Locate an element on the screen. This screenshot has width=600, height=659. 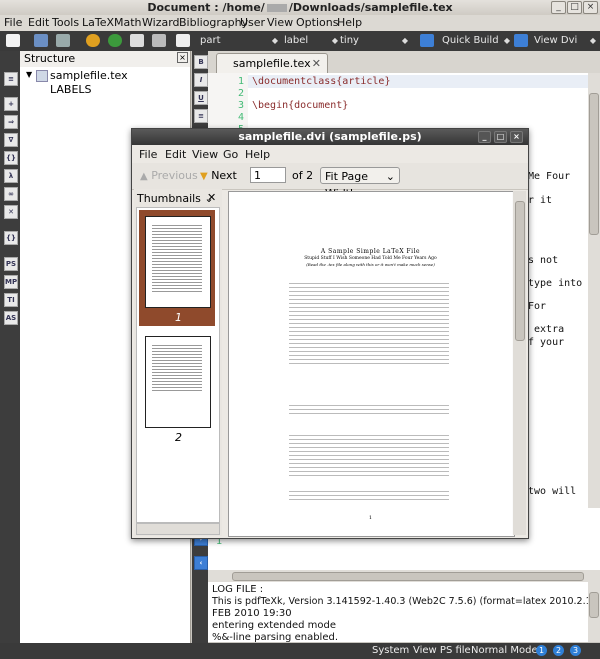
quick-build-combo: Quick Build ◆ is located at coordinates (476, 41).